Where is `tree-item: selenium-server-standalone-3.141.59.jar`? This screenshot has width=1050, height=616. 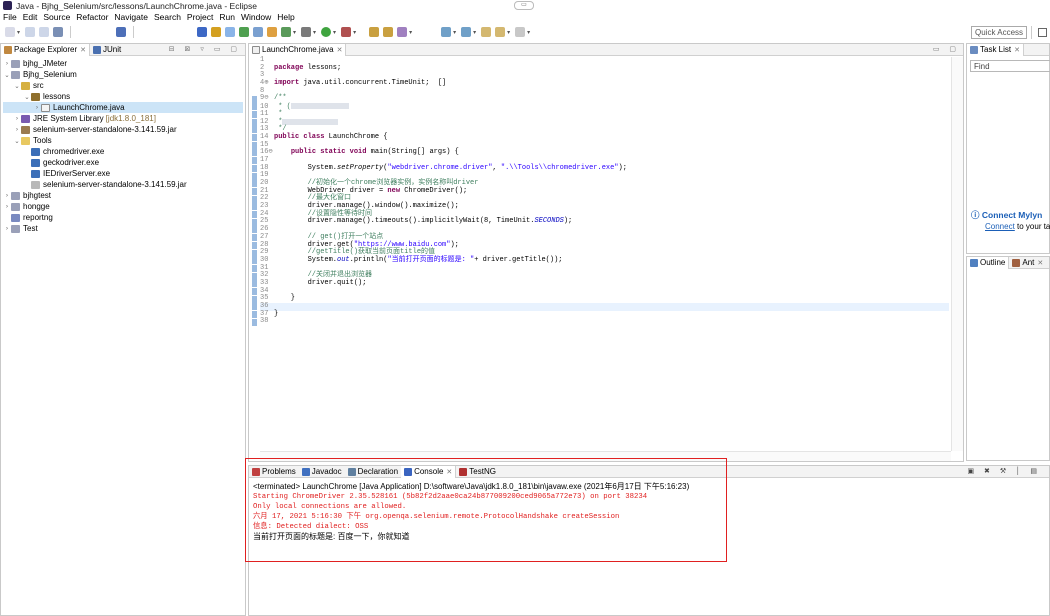
tree-item: selenium-server-standalone-3.141.59.jar is located at coordinates (123, 184).